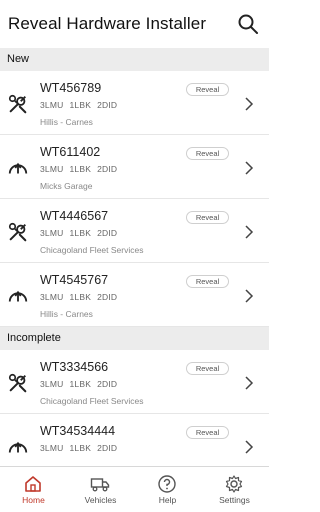  What do you see at coordinates (234, 500) in the screenshot?
I see `nav-settings-label: Settings` at bounding box center [234, 500].